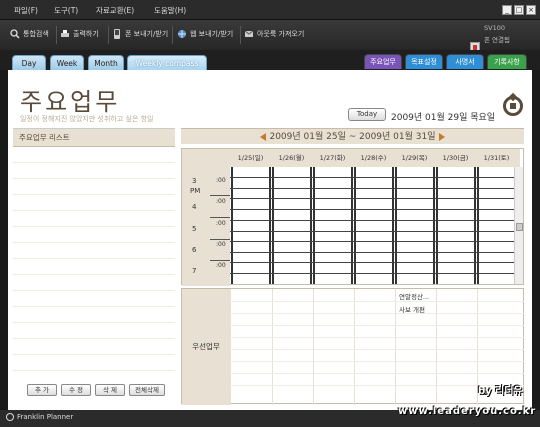  Describe the element at coordinates (270, 10) in the screenshot. I see `menu-bar: 파일(F) 도구(T) 자료교환(E) 도움말(H) _ □ ×` at that location.